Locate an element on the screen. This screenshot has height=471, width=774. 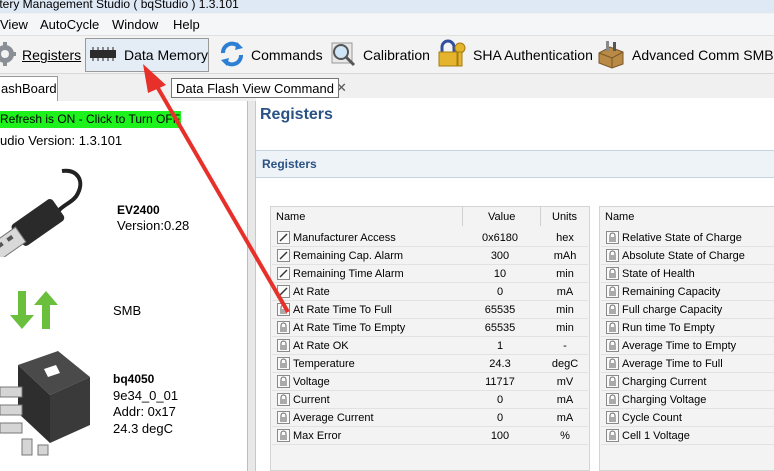
registers-button: Registers is located at coordinates (40, 55).